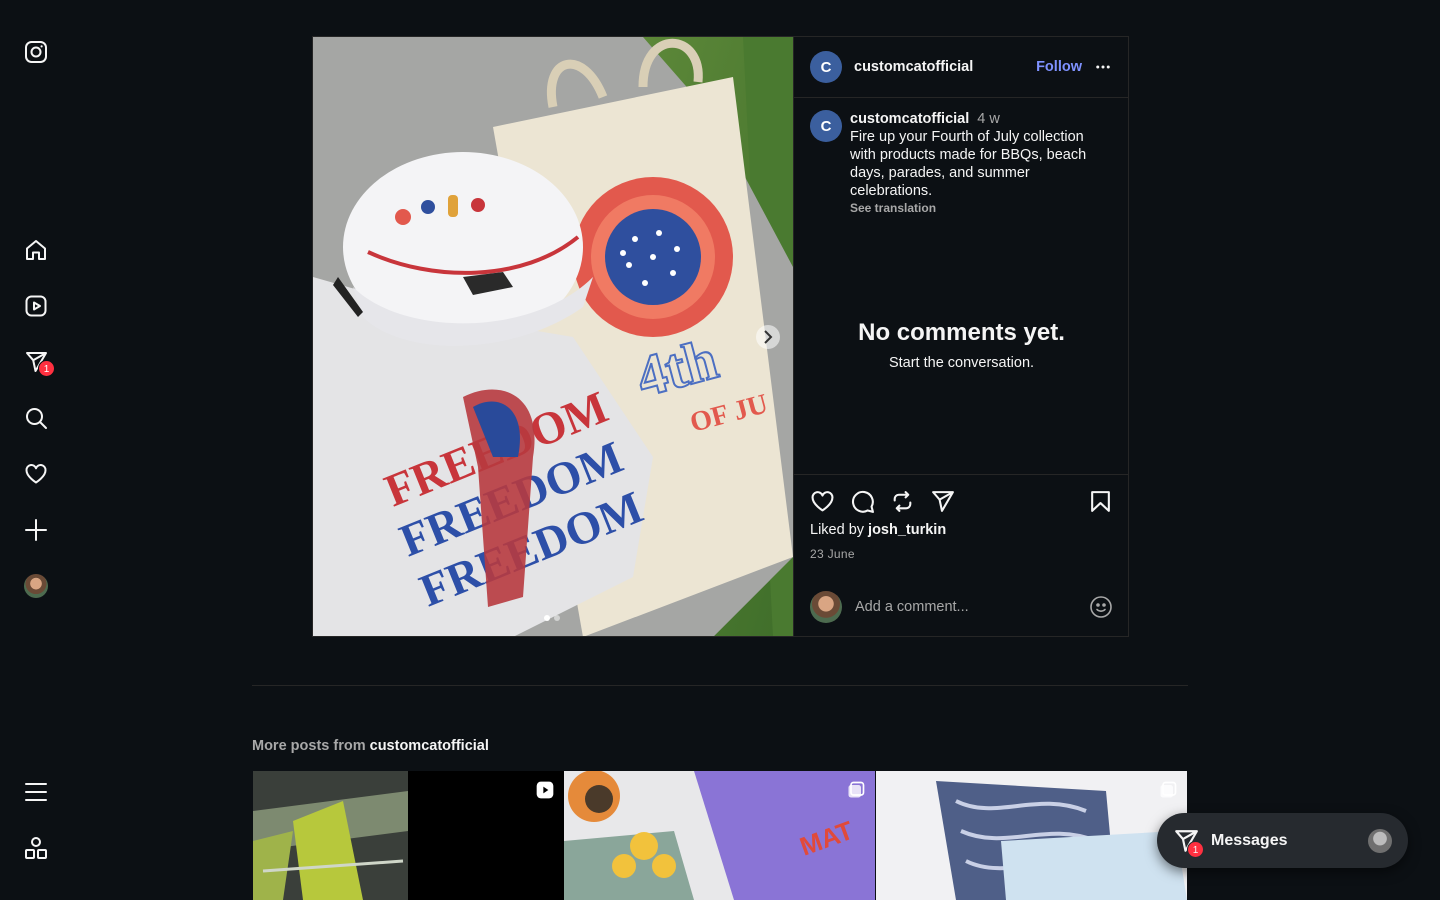 Image resolution: width=1440 pixels, height=900 pixels. I want to click on more-posts-heading: More posts from customcatofficial, so click(370, 746).